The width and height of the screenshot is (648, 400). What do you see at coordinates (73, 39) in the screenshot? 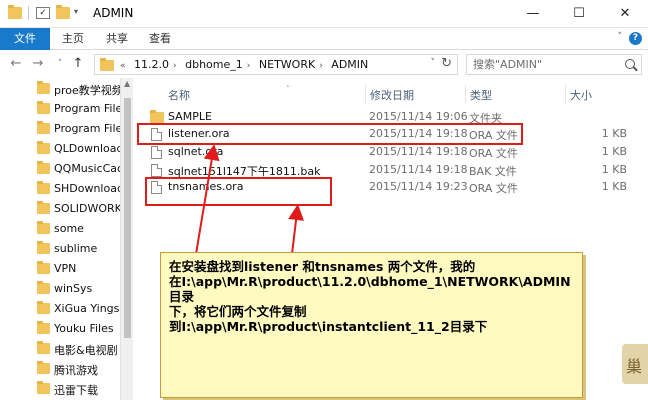
I see `tab-home: 主页` at bounding box center [73, 39].